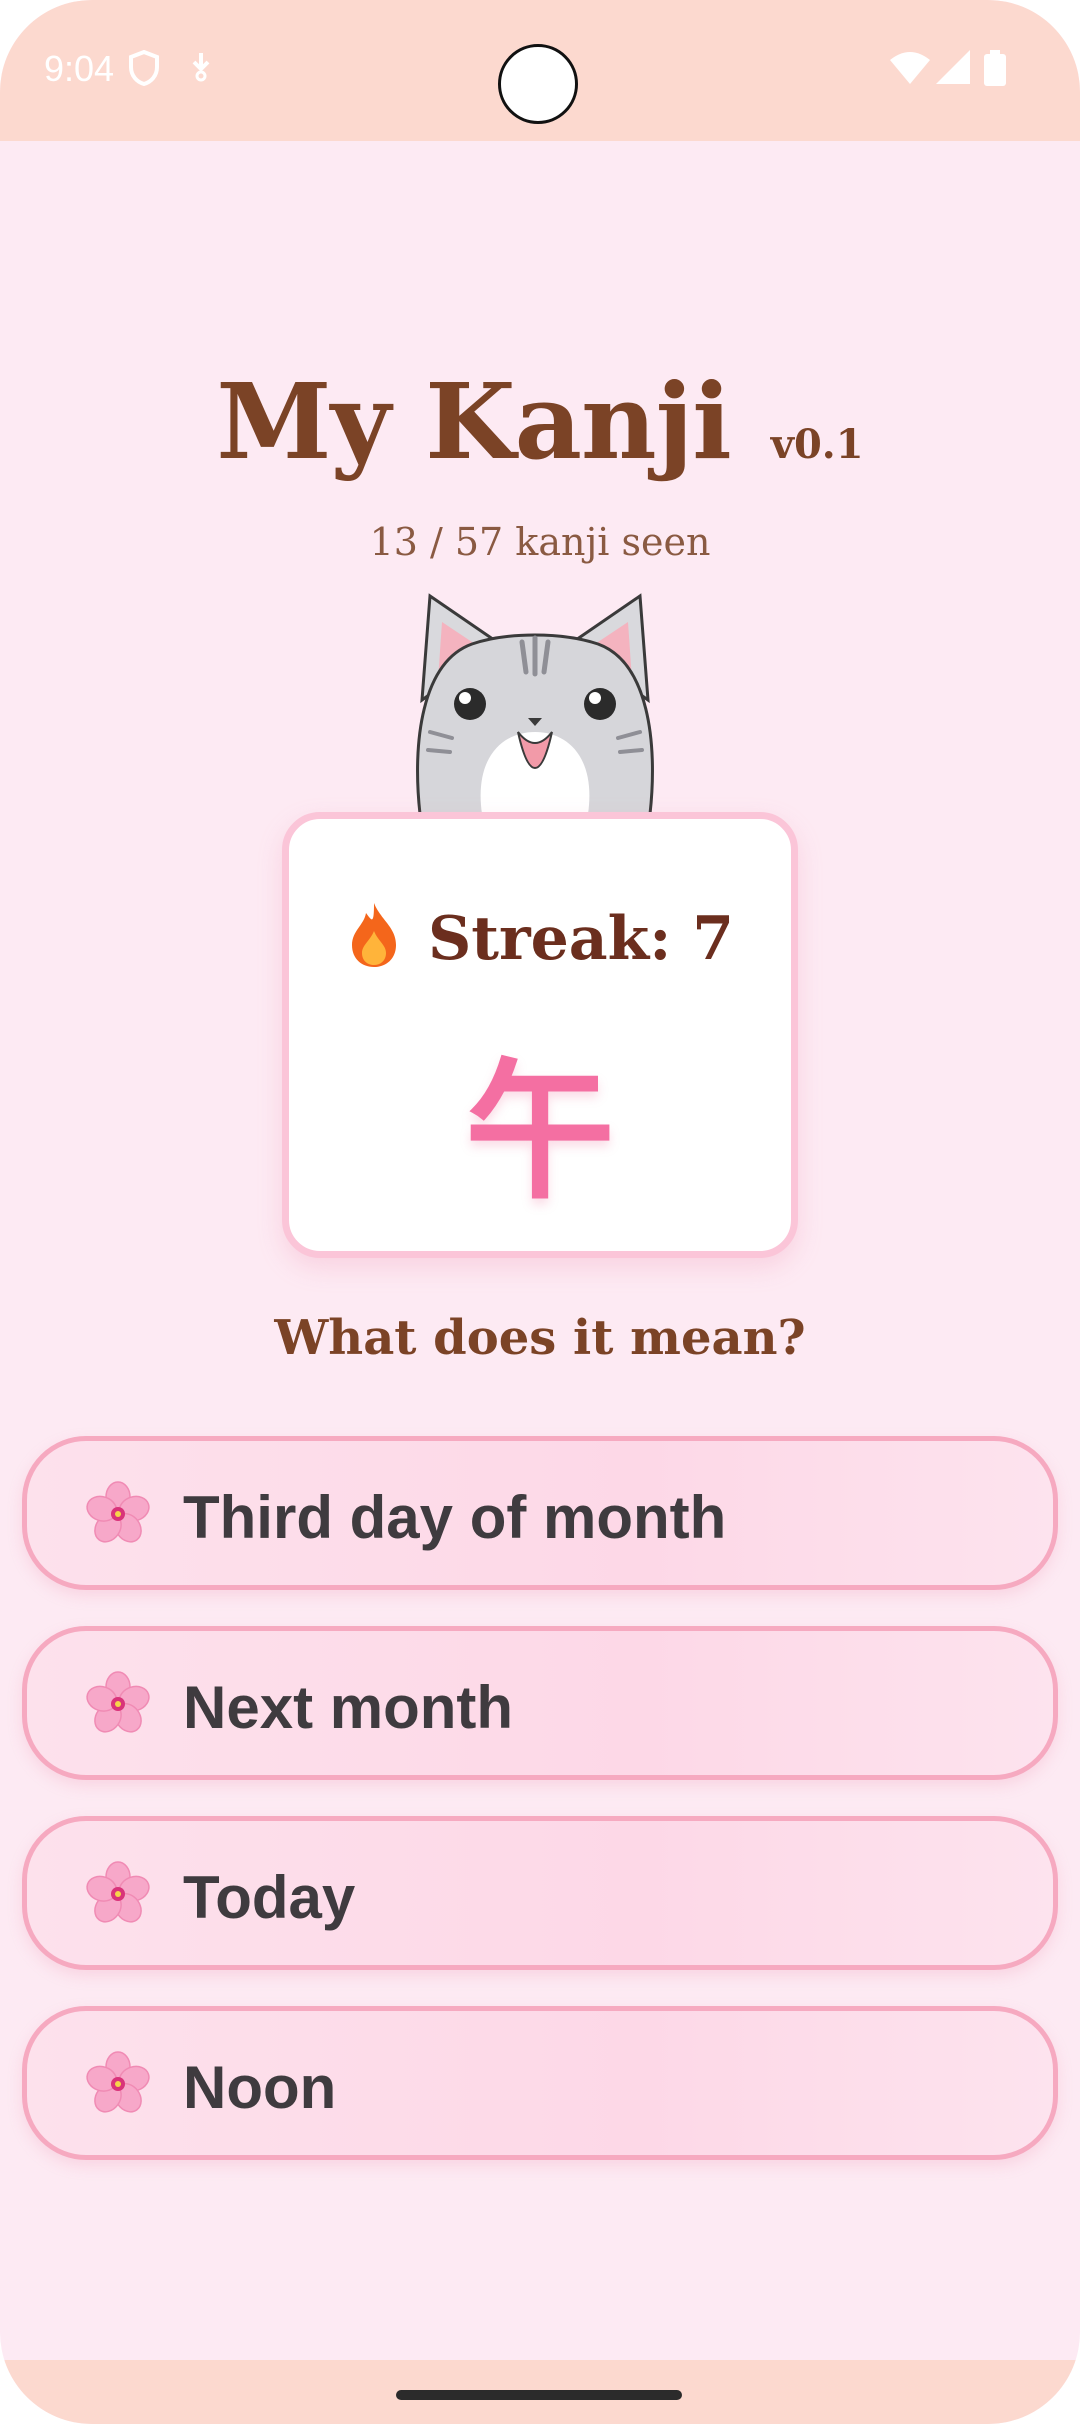 This screenshot has height=2424, width=1080. I want to click on answer-option-1: Third day of month, so click(540, 1513).